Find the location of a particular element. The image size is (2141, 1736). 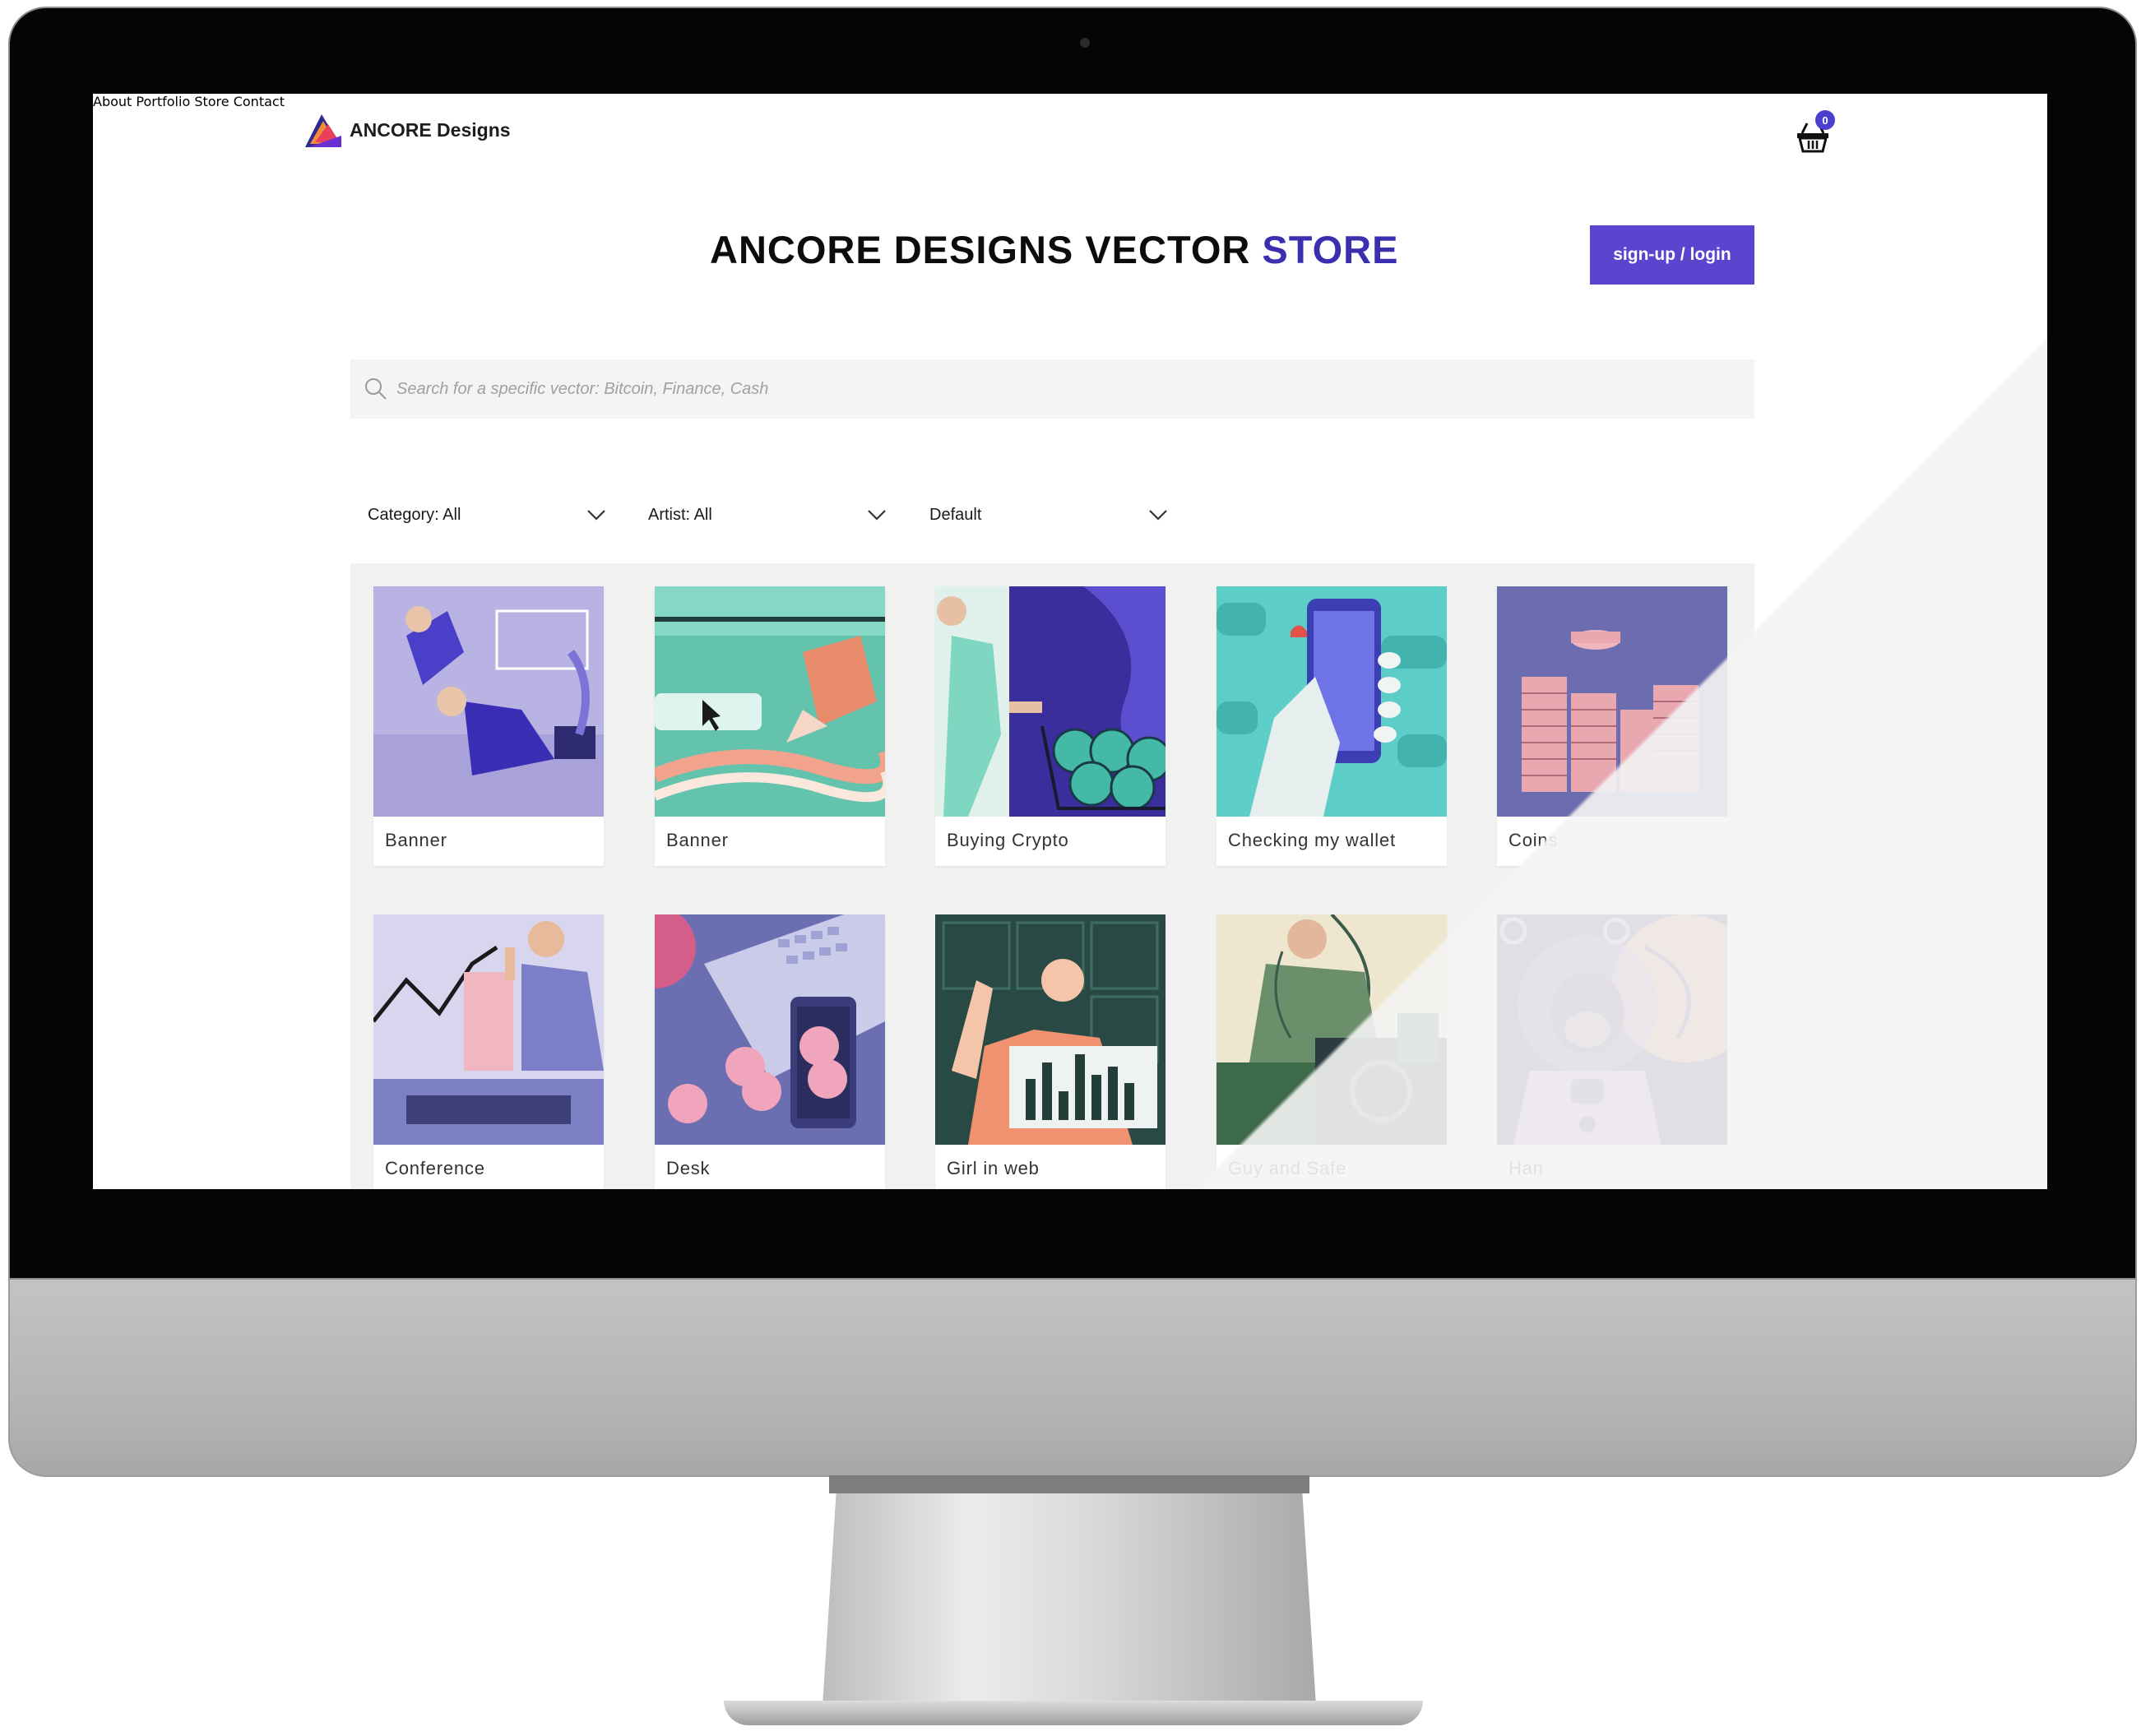

product-card: Conference is located at coordinates (489, 1051).